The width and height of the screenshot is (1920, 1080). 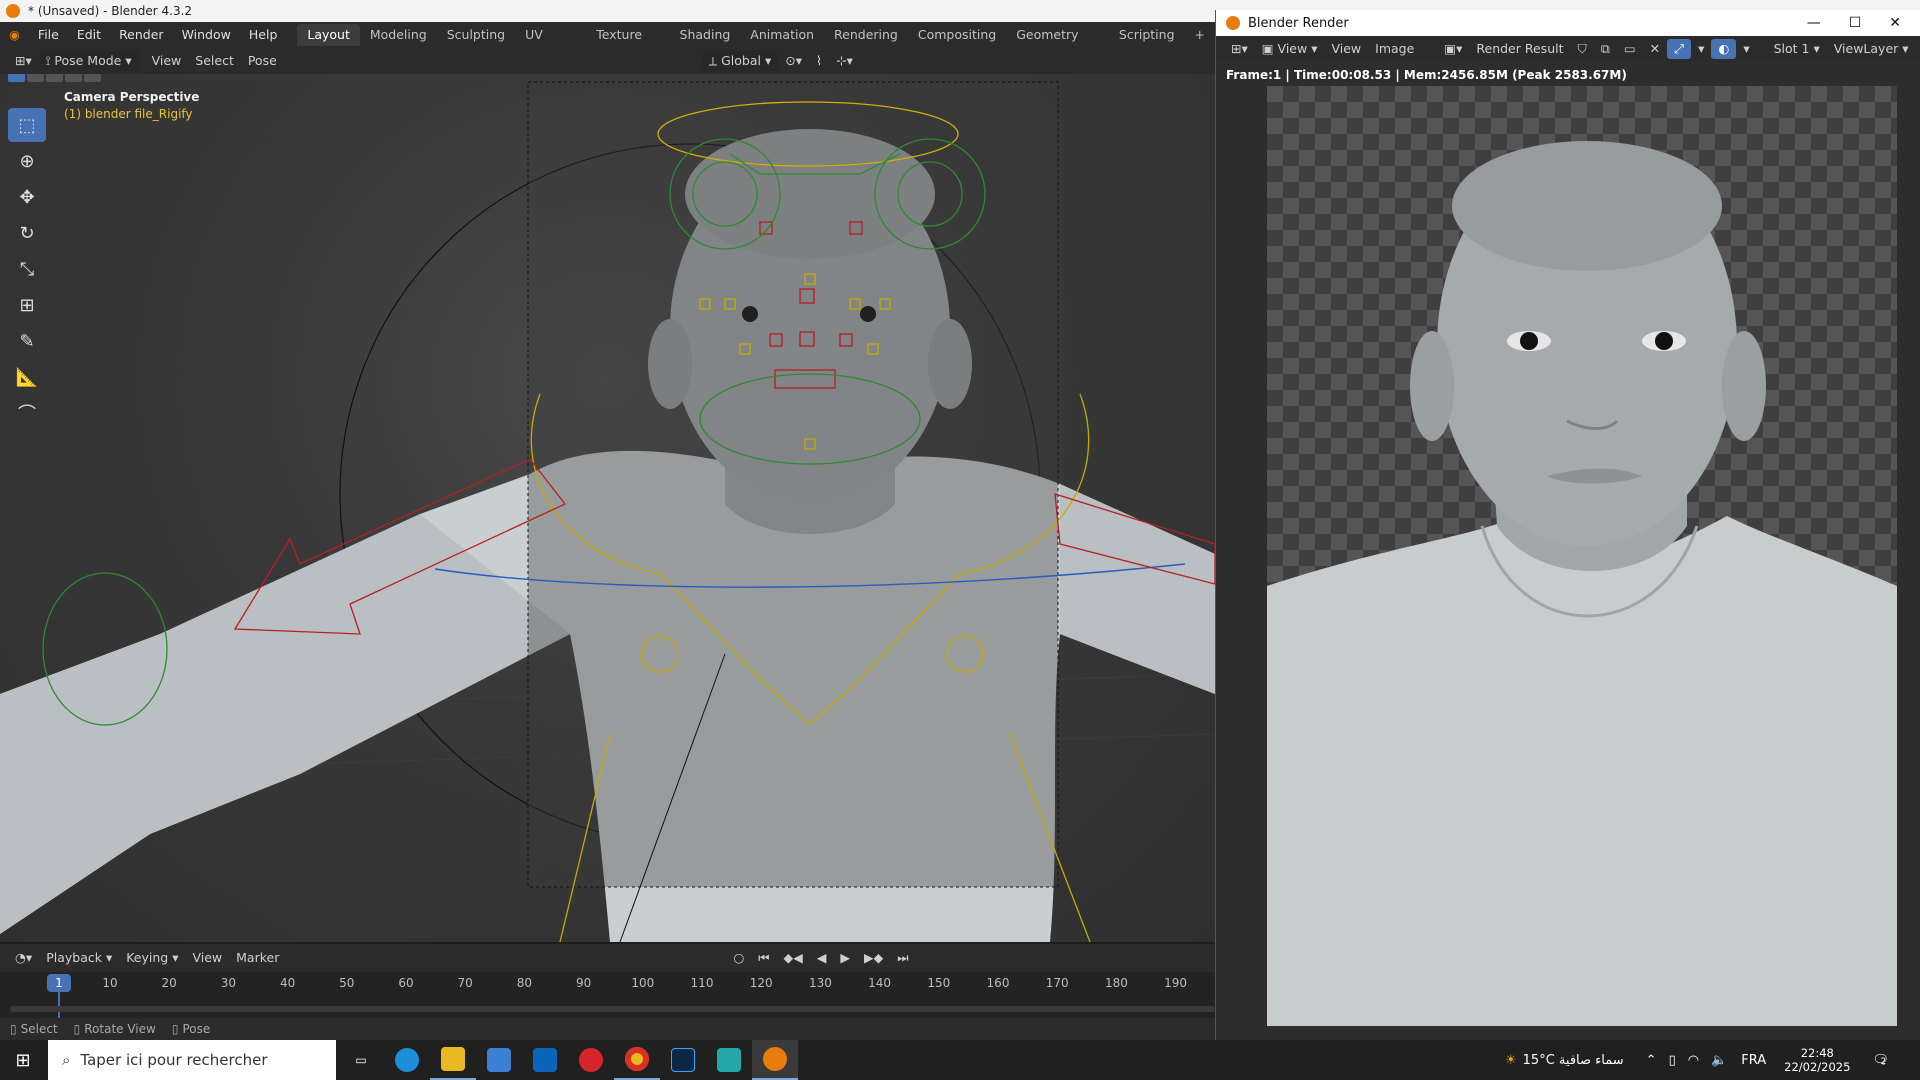 What do you see at coordinates (1693, 1060) in the screenshot?
I see `network-icon: ◠` at bounding box center [1693, 1060].